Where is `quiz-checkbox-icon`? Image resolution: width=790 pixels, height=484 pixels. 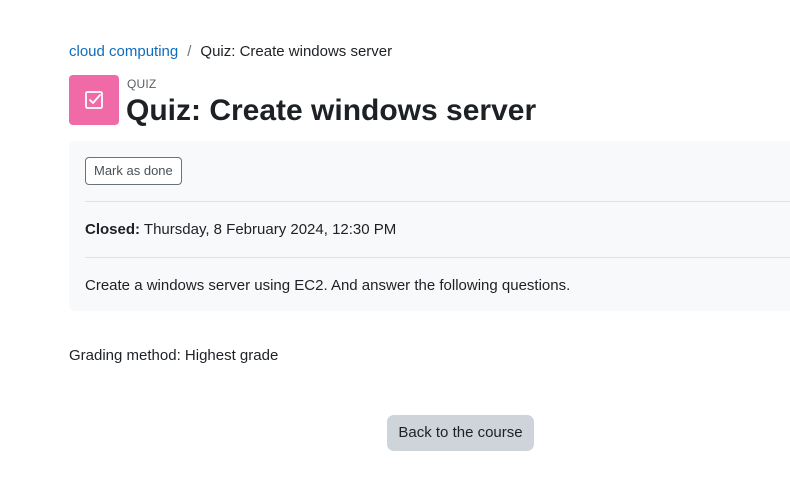
quiz-checkbox-icon is located at coordinates (94, 100).